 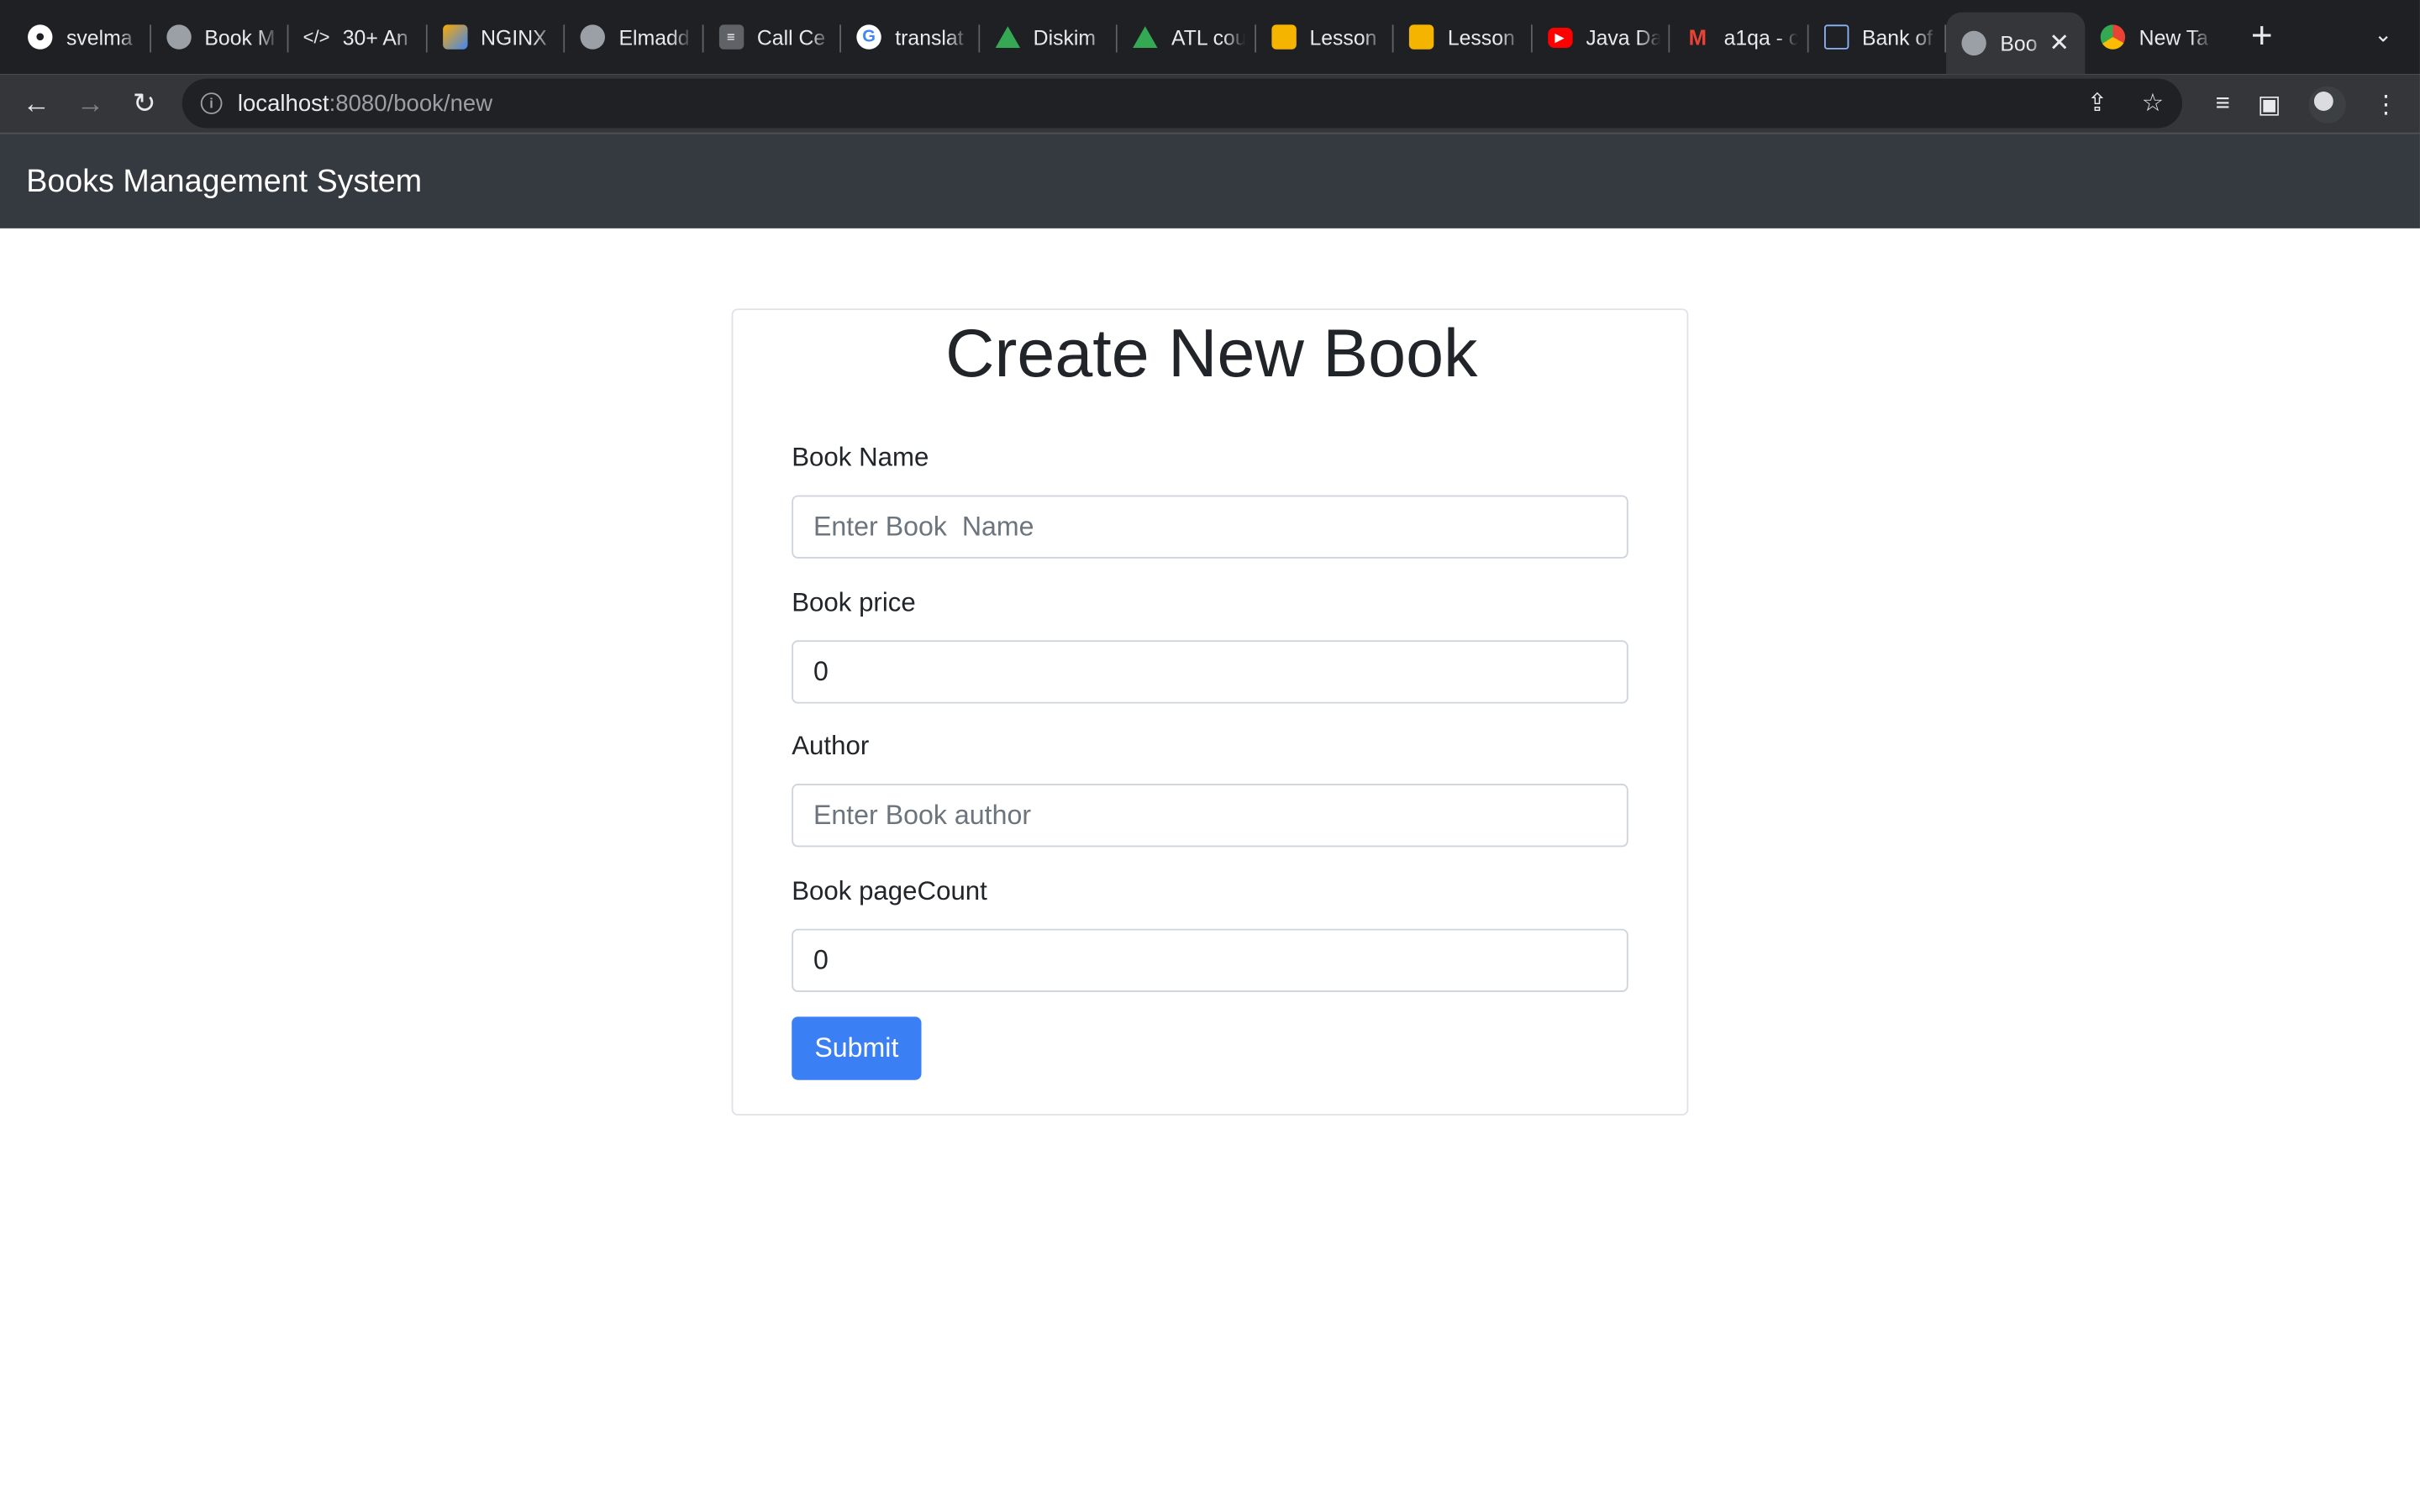 I want to click on share-icon: ⇪, so click(x=2097, y=103).